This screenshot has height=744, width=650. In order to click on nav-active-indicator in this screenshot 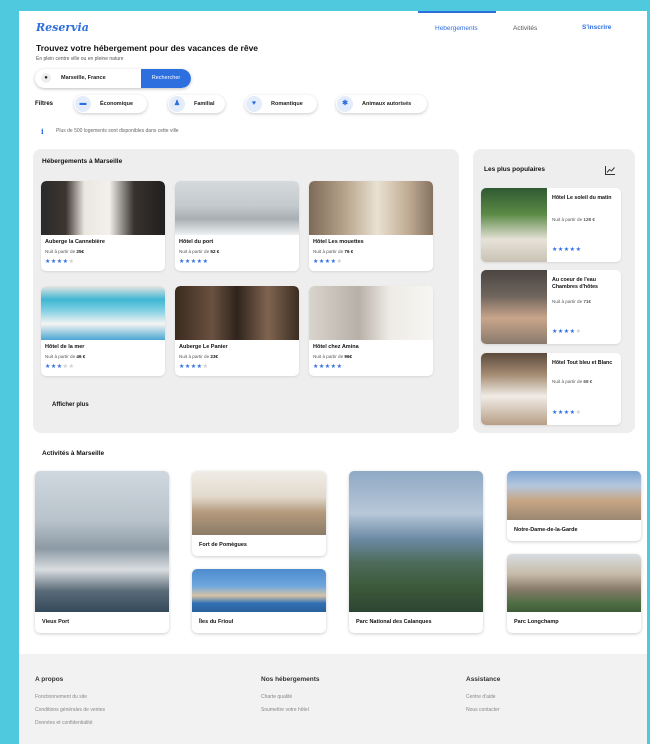, I will do `click(457, 12)`.